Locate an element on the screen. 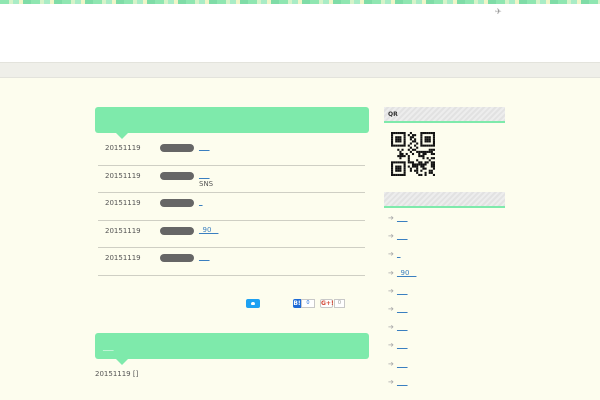 This screenshot has height=400, width=600. blog-section-header: ___ is located at coordinates (232, 349).